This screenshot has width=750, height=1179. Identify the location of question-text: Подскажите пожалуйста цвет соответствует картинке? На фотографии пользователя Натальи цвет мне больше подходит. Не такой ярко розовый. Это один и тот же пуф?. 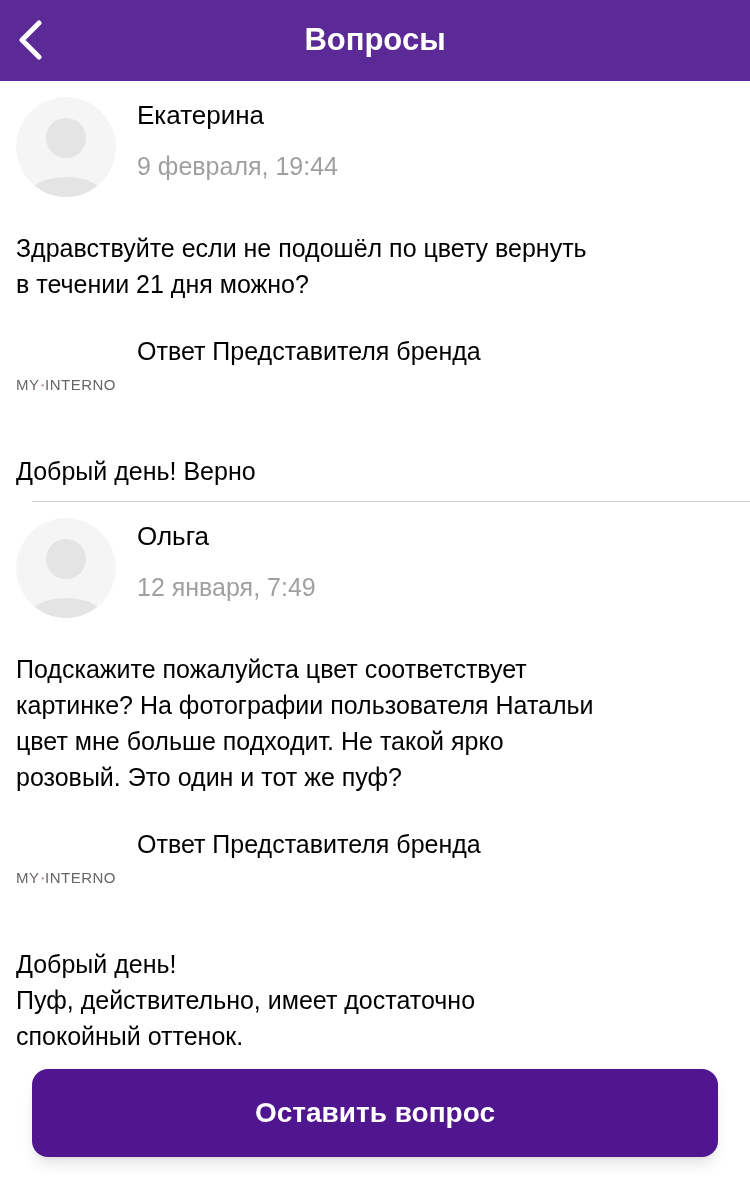
(305, 723).